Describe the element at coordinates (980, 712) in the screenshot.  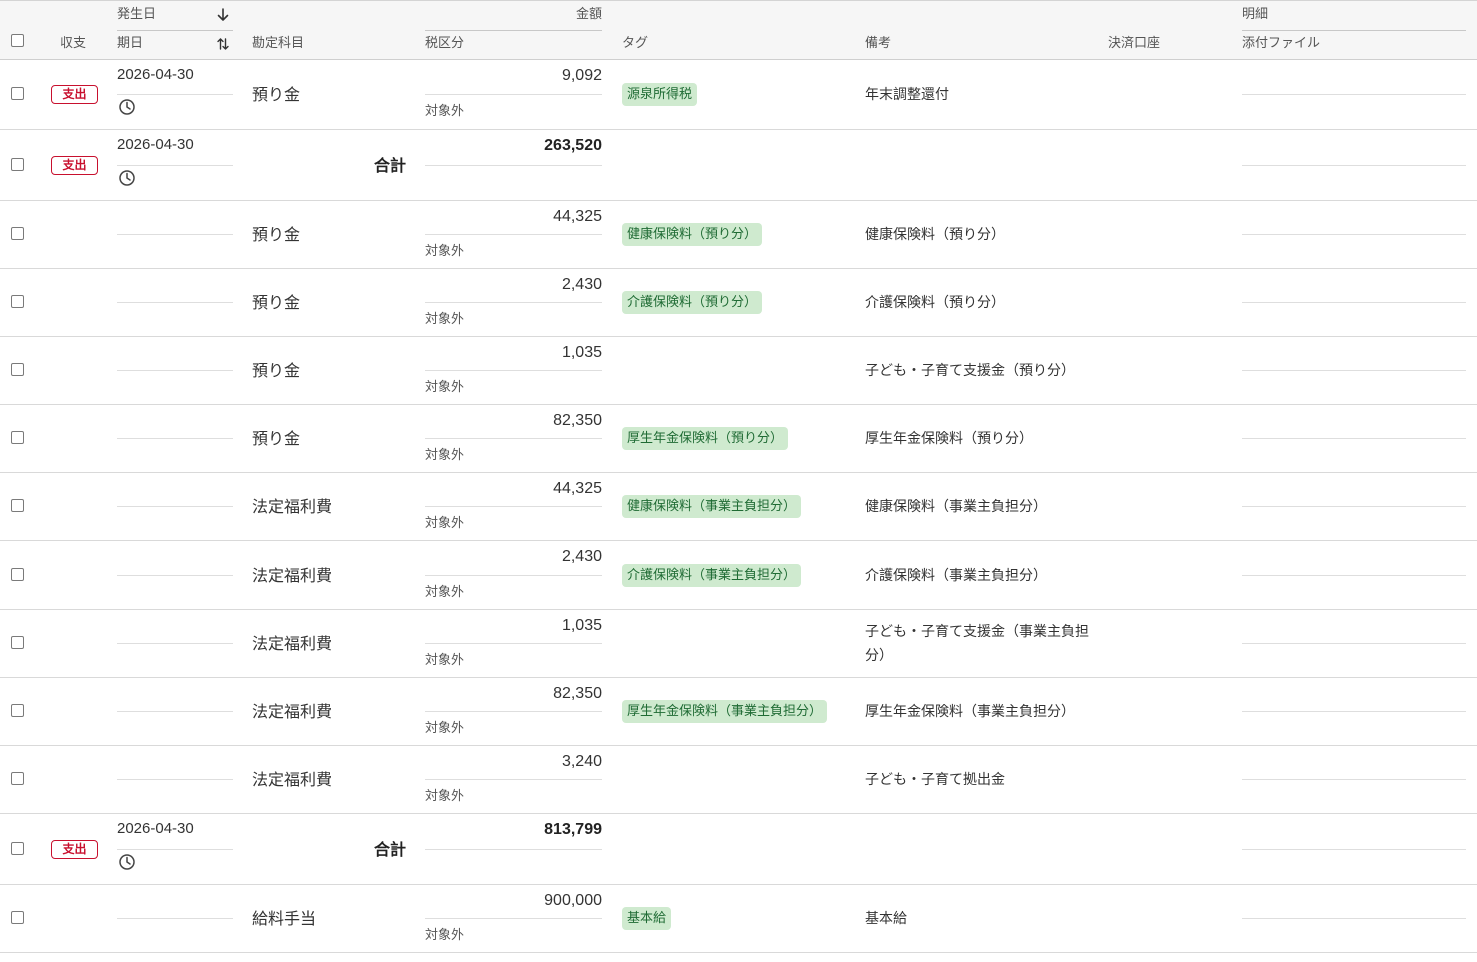
I see `memo-text: 厚生年金保険料（事業主負担分）` at that location.